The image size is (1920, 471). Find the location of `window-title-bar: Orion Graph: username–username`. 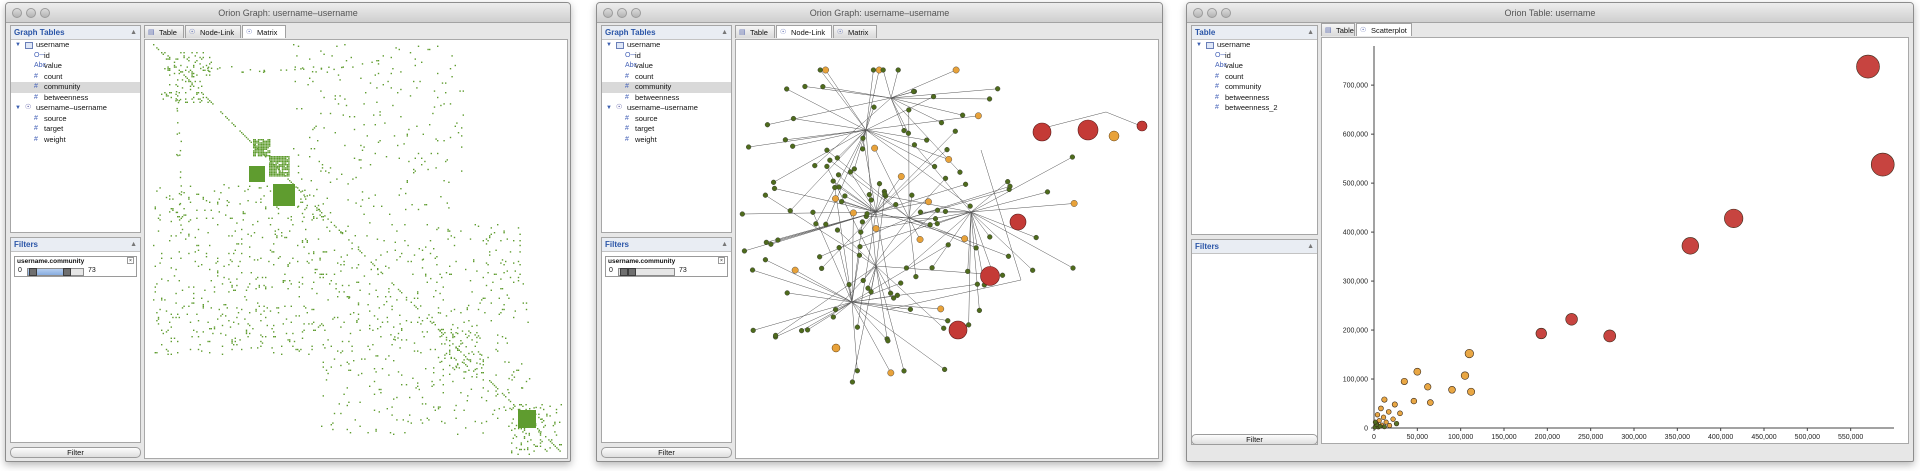

window-title-bar: Orion Graph: username–username is located at coordinates (879, 13).